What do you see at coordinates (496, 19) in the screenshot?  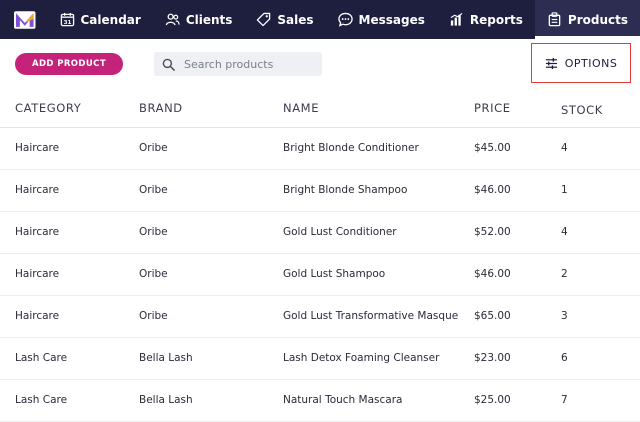 I see `nav-label-reports: Reports` at bounding box center [496, 19].